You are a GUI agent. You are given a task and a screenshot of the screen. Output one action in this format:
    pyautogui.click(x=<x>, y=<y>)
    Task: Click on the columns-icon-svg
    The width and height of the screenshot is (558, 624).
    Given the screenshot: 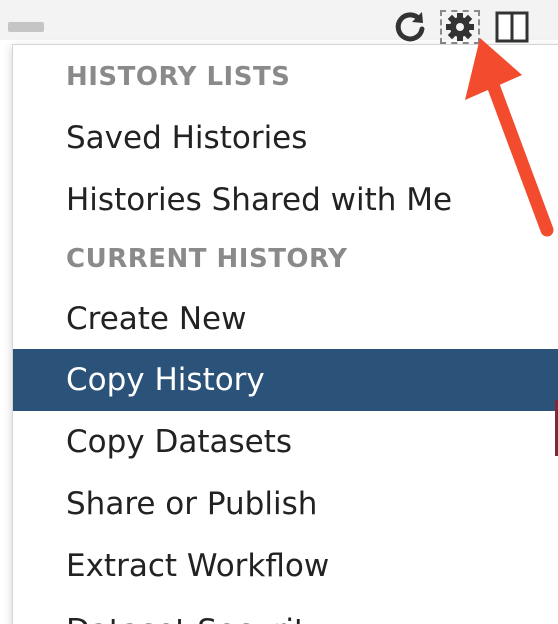 What is the action you would take?
    pyautogui.click(x=512, y=27)
    